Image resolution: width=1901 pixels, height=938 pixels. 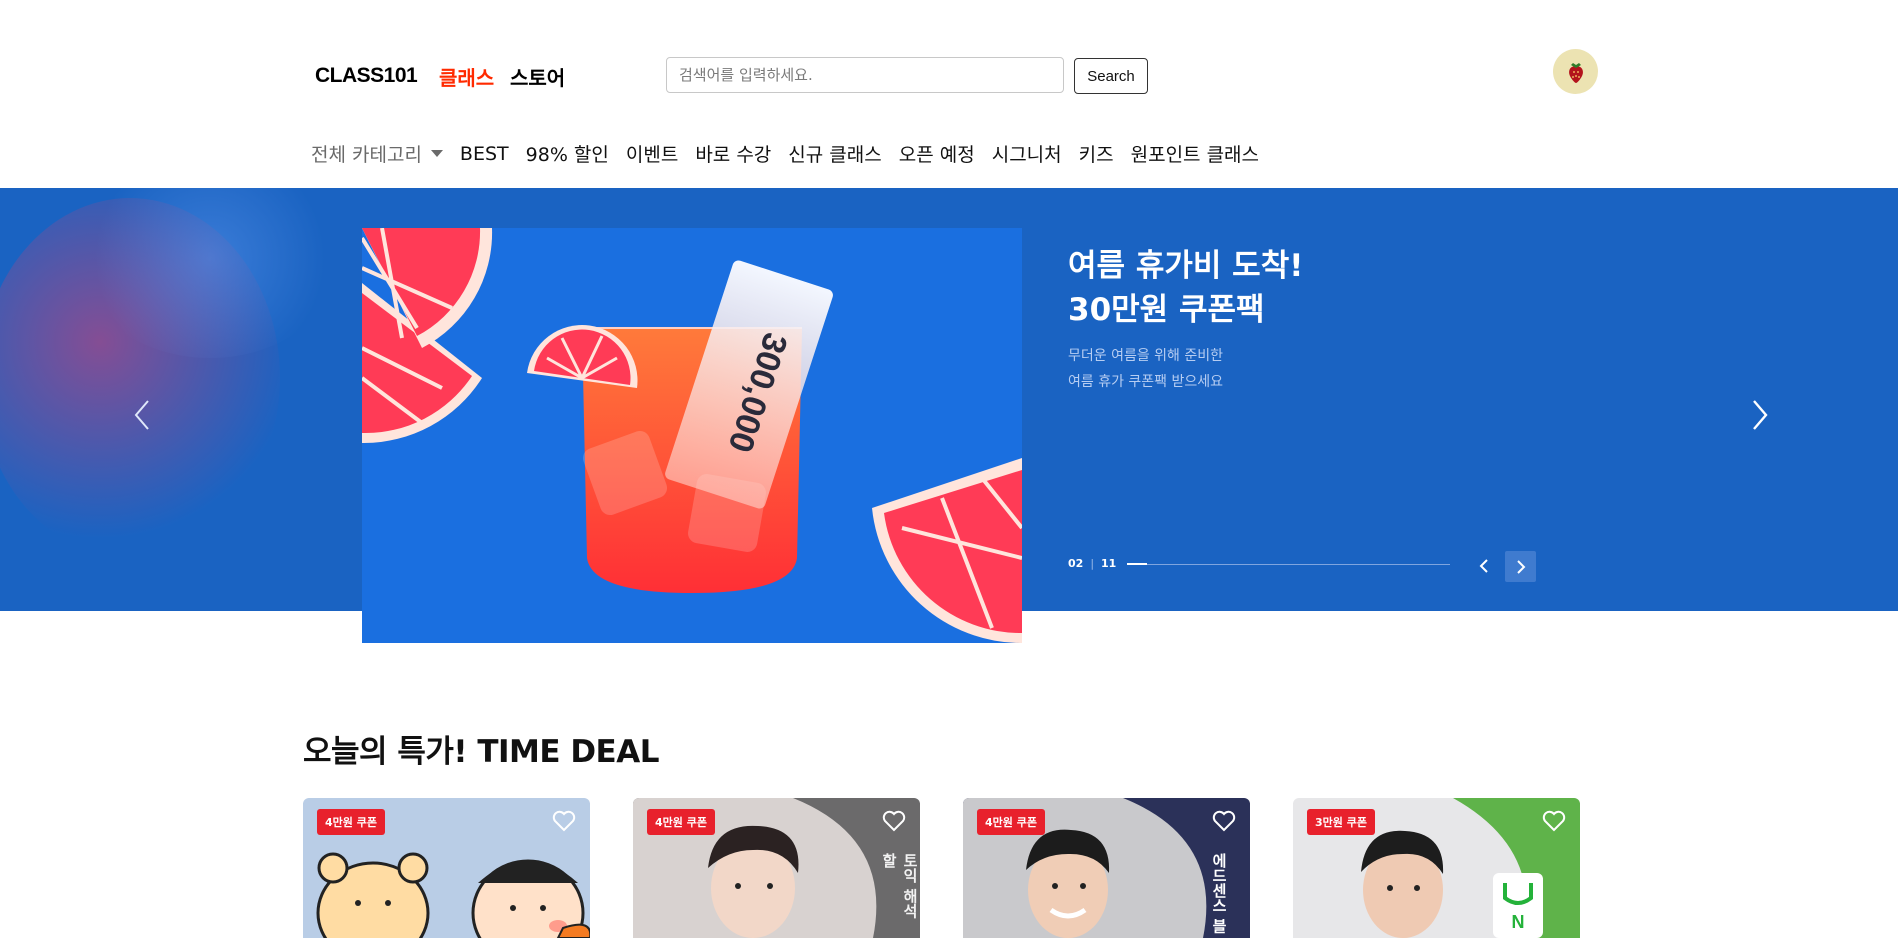 I want to click on deal-card: 4만원 쿠폰 토익 해석 할, so click(x=776, y=868).